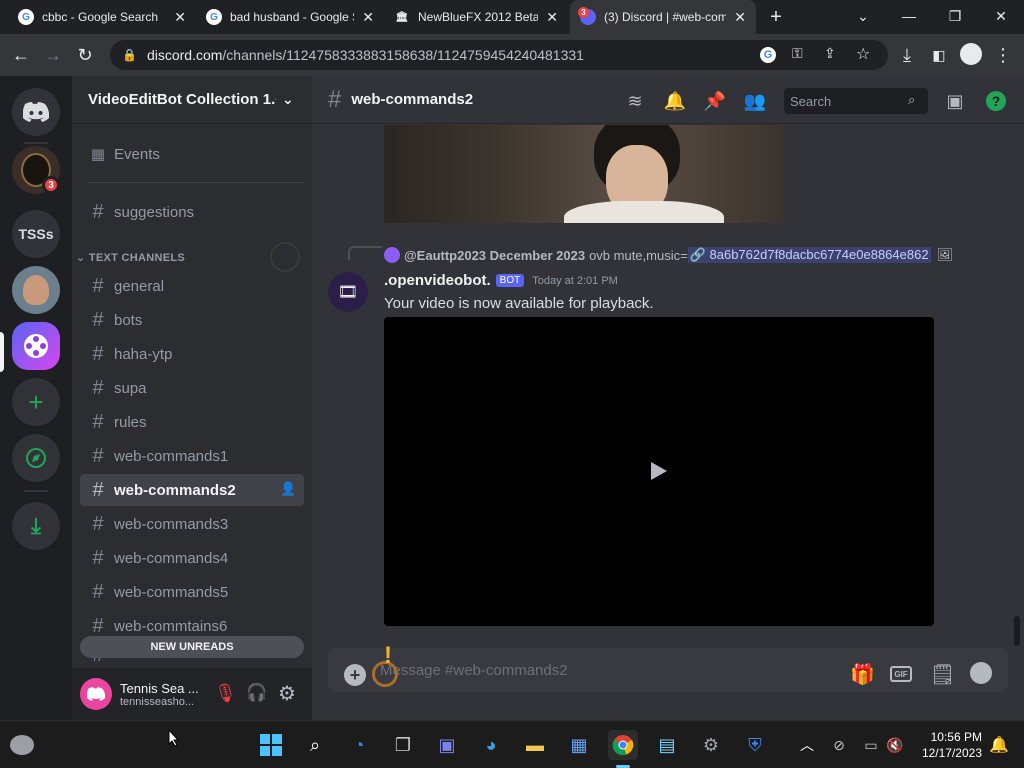  I want to click on mic-muted-icon: 🎙, so click(225, 693).